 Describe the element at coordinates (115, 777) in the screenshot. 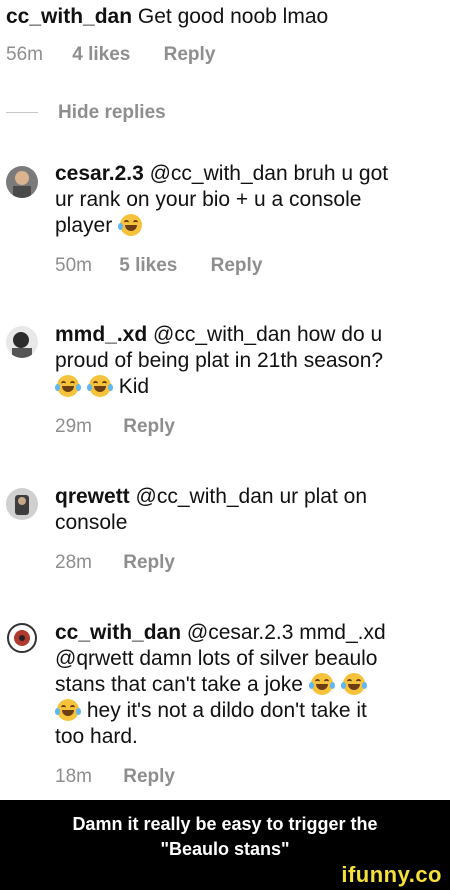

I see `reply-4-meta: 18m Reply` at that location.